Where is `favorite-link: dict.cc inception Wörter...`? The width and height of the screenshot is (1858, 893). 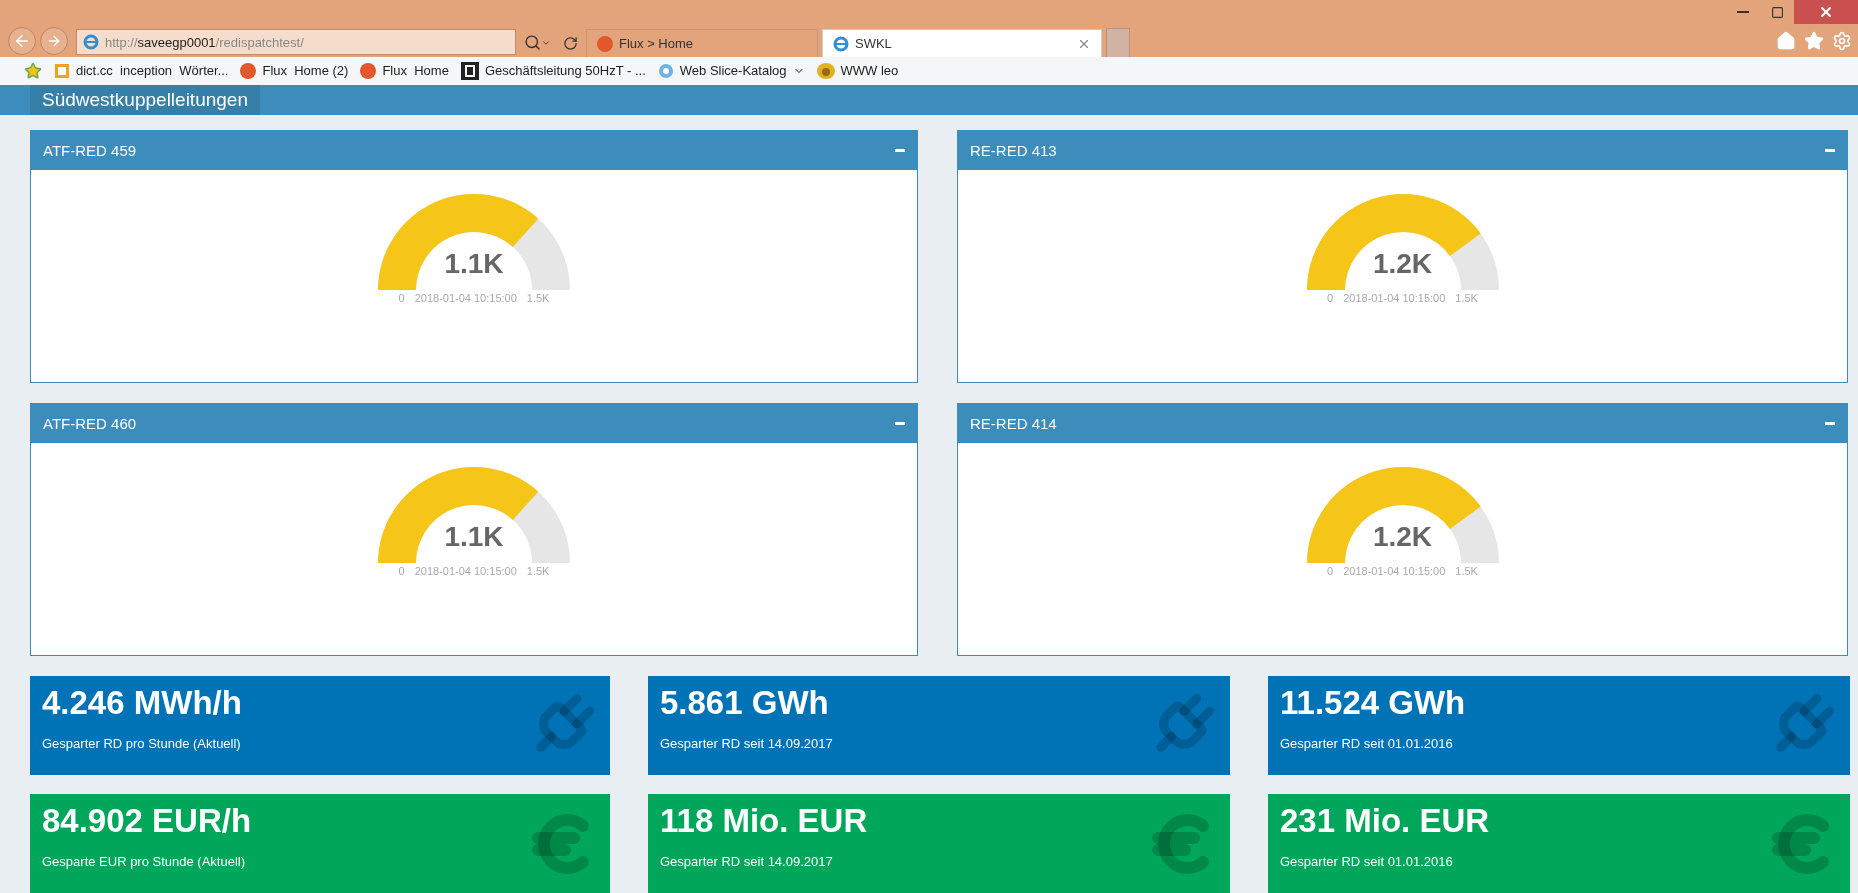 favorite-link: dict.cc inception Wörter... is located at coordinates (141, 70).